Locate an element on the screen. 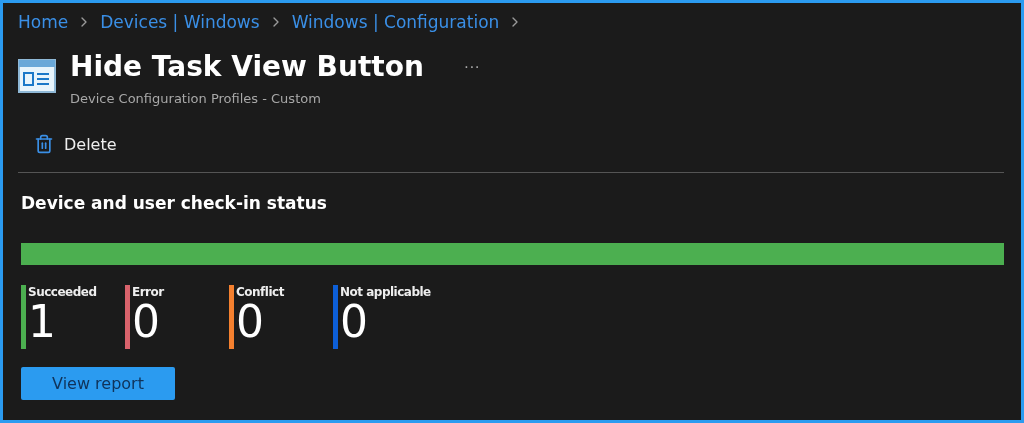  delete-button: Delete is located at coordinates (75, 144).